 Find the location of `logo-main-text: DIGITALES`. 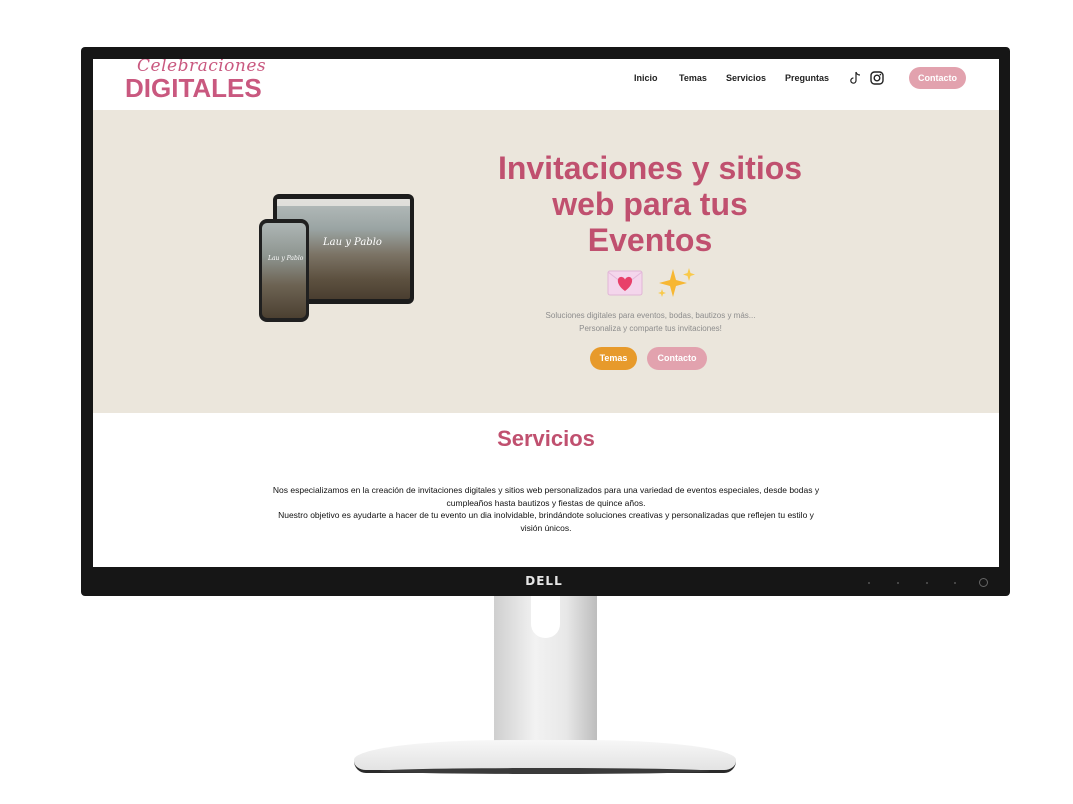

logo-main-text: DIGITALES is located at coordinates (193, 88).